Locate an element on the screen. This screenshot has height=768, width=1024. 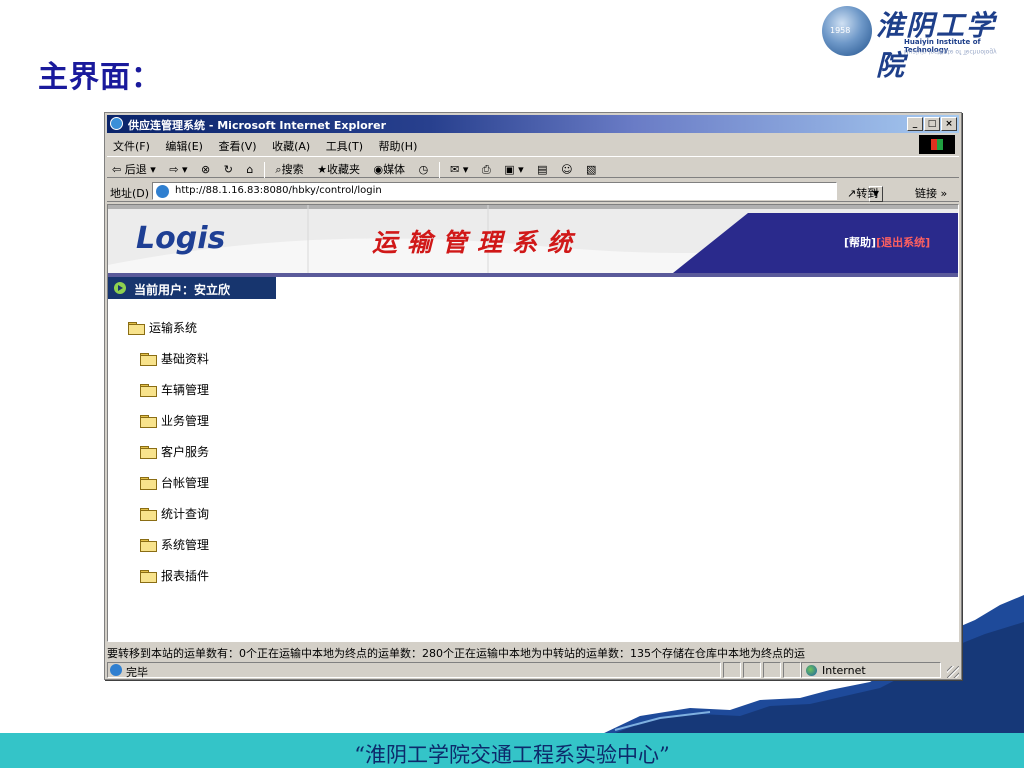
tree-item-statistics-query: 统计查询 is located at coordinates (174, 514).